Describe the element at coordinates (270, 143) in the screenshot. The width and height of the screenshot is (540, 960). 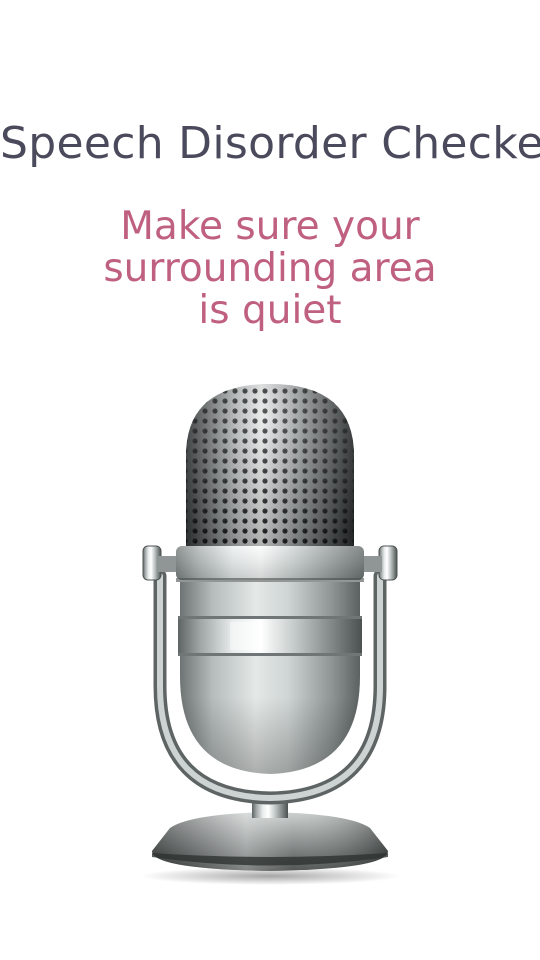
I see `page-title: Speech Disorder Checker` at that location.